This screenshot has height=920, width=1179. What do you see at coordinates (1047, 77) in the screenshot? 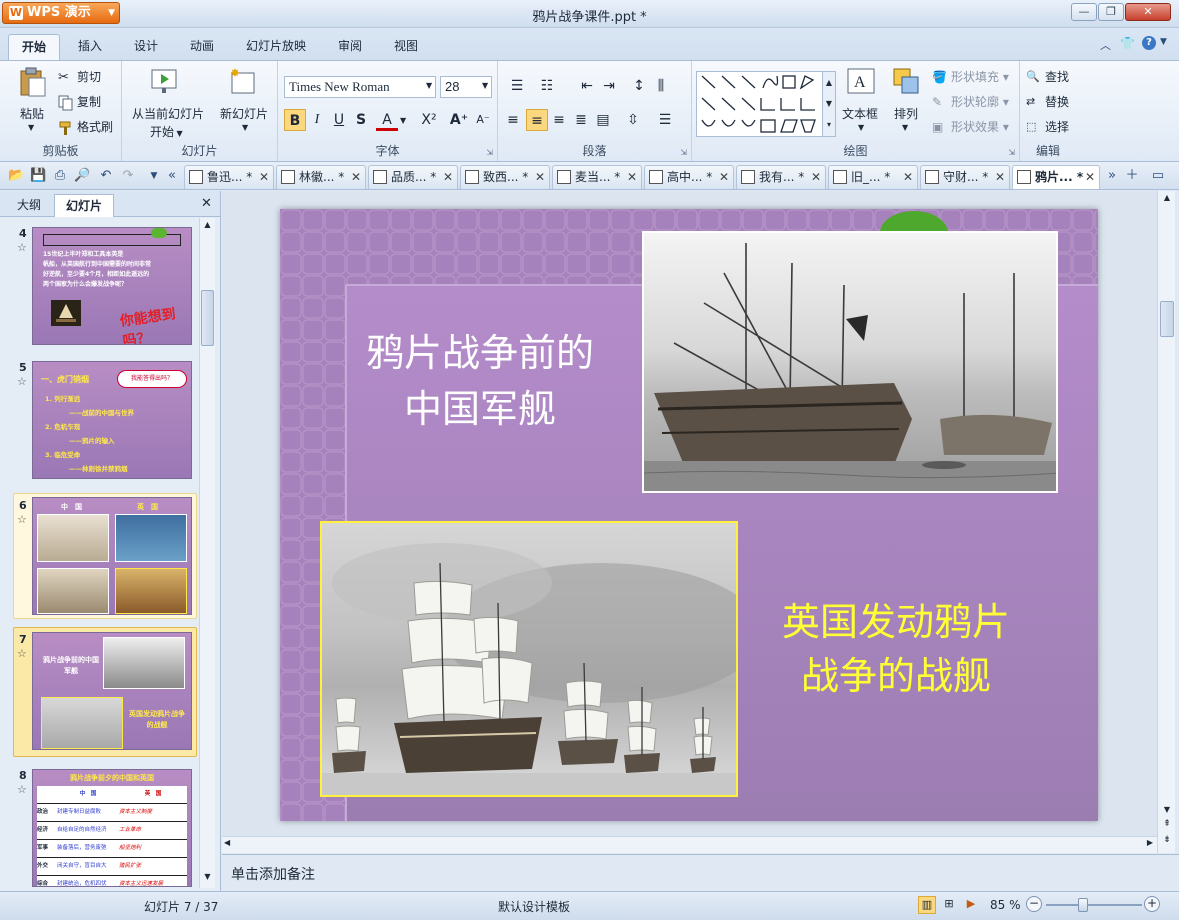
I see `find-button: 🔍 查找` at bounding box center [1047, 77].